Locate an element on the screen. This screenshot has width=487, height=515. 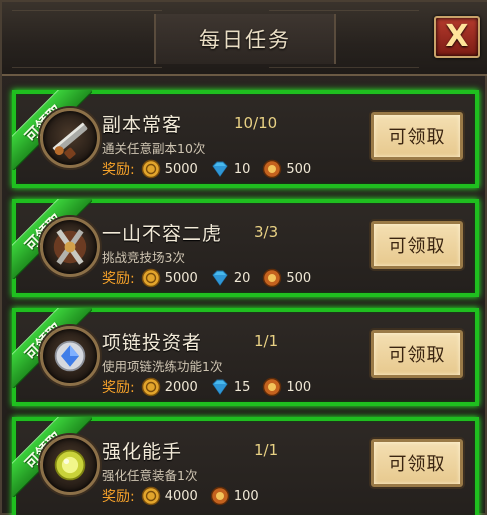
panel-title: 每日任务 is located at coordinates (245, 40).